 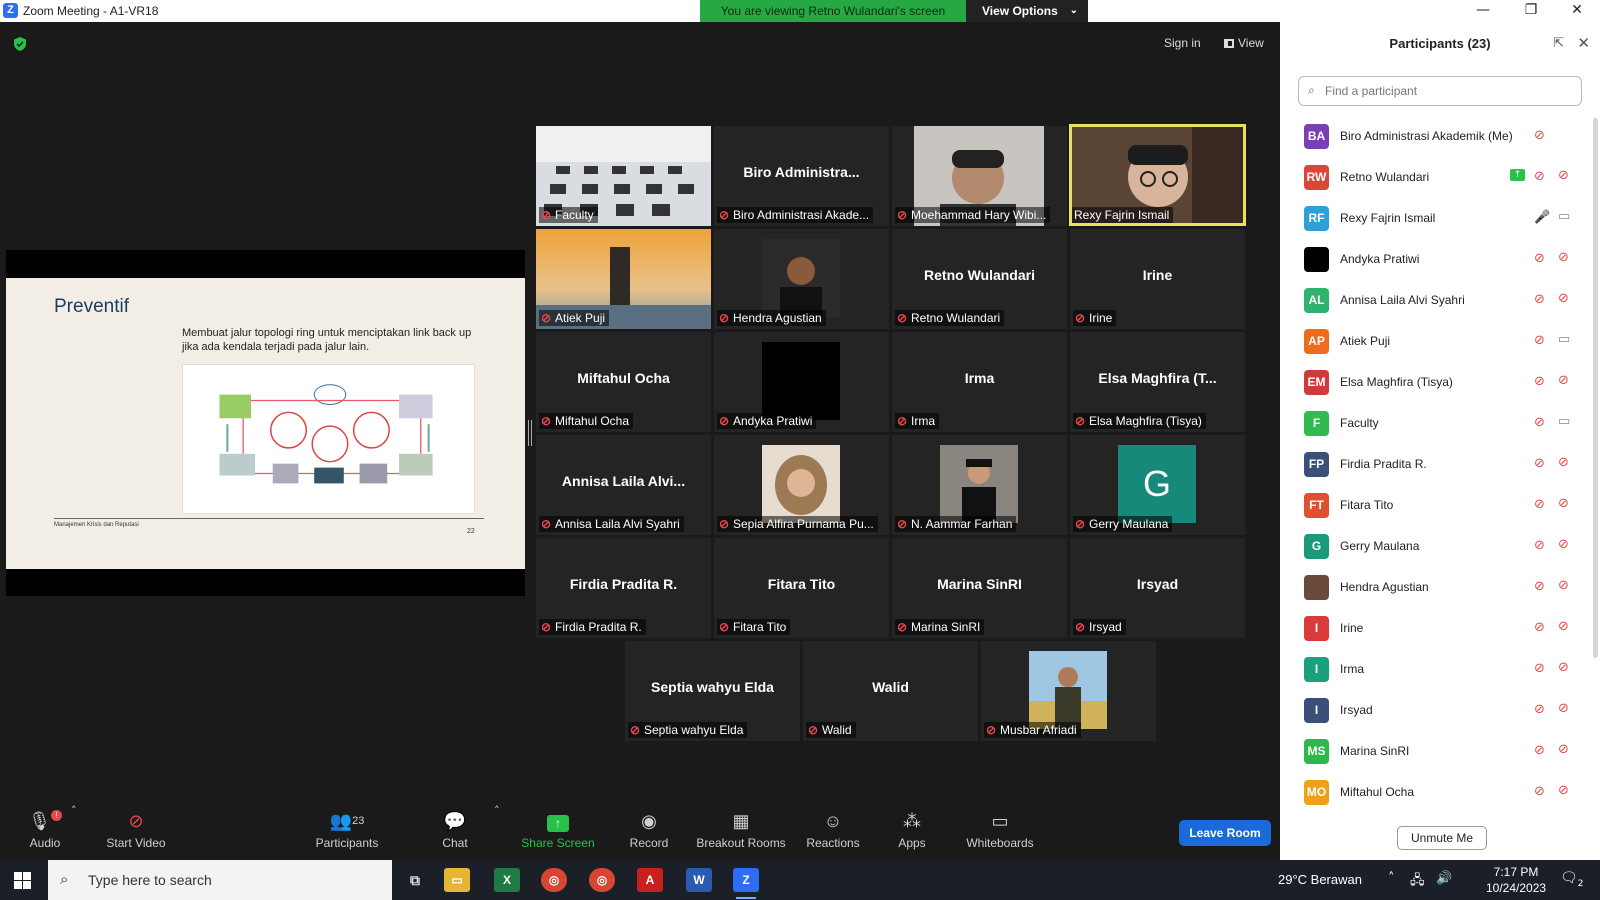 What do you see at coordinates (602, 880) in the screenshot?
I see `chrome-profile-icon: ◎` at bounding box center [602, 880].